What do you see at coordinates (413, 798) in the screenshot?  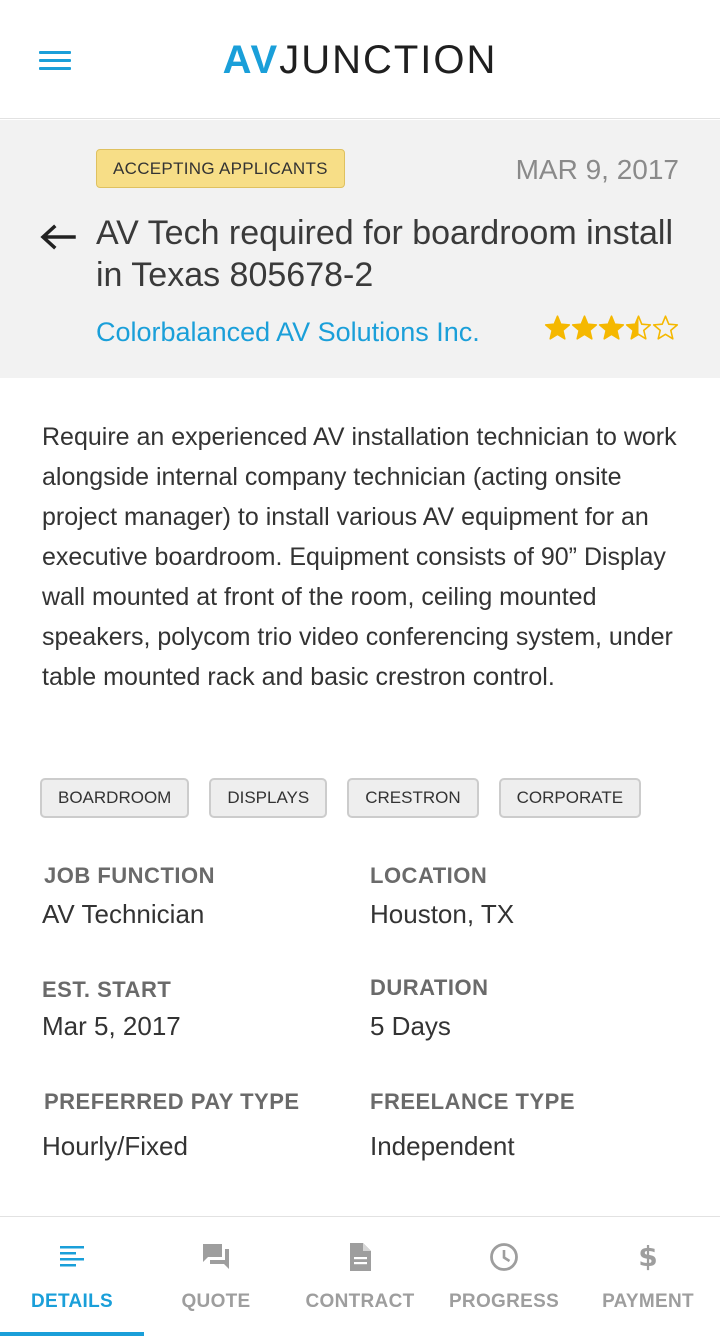 I see `tag-crestron: CRESTRON` at bounding box center [413, 798].